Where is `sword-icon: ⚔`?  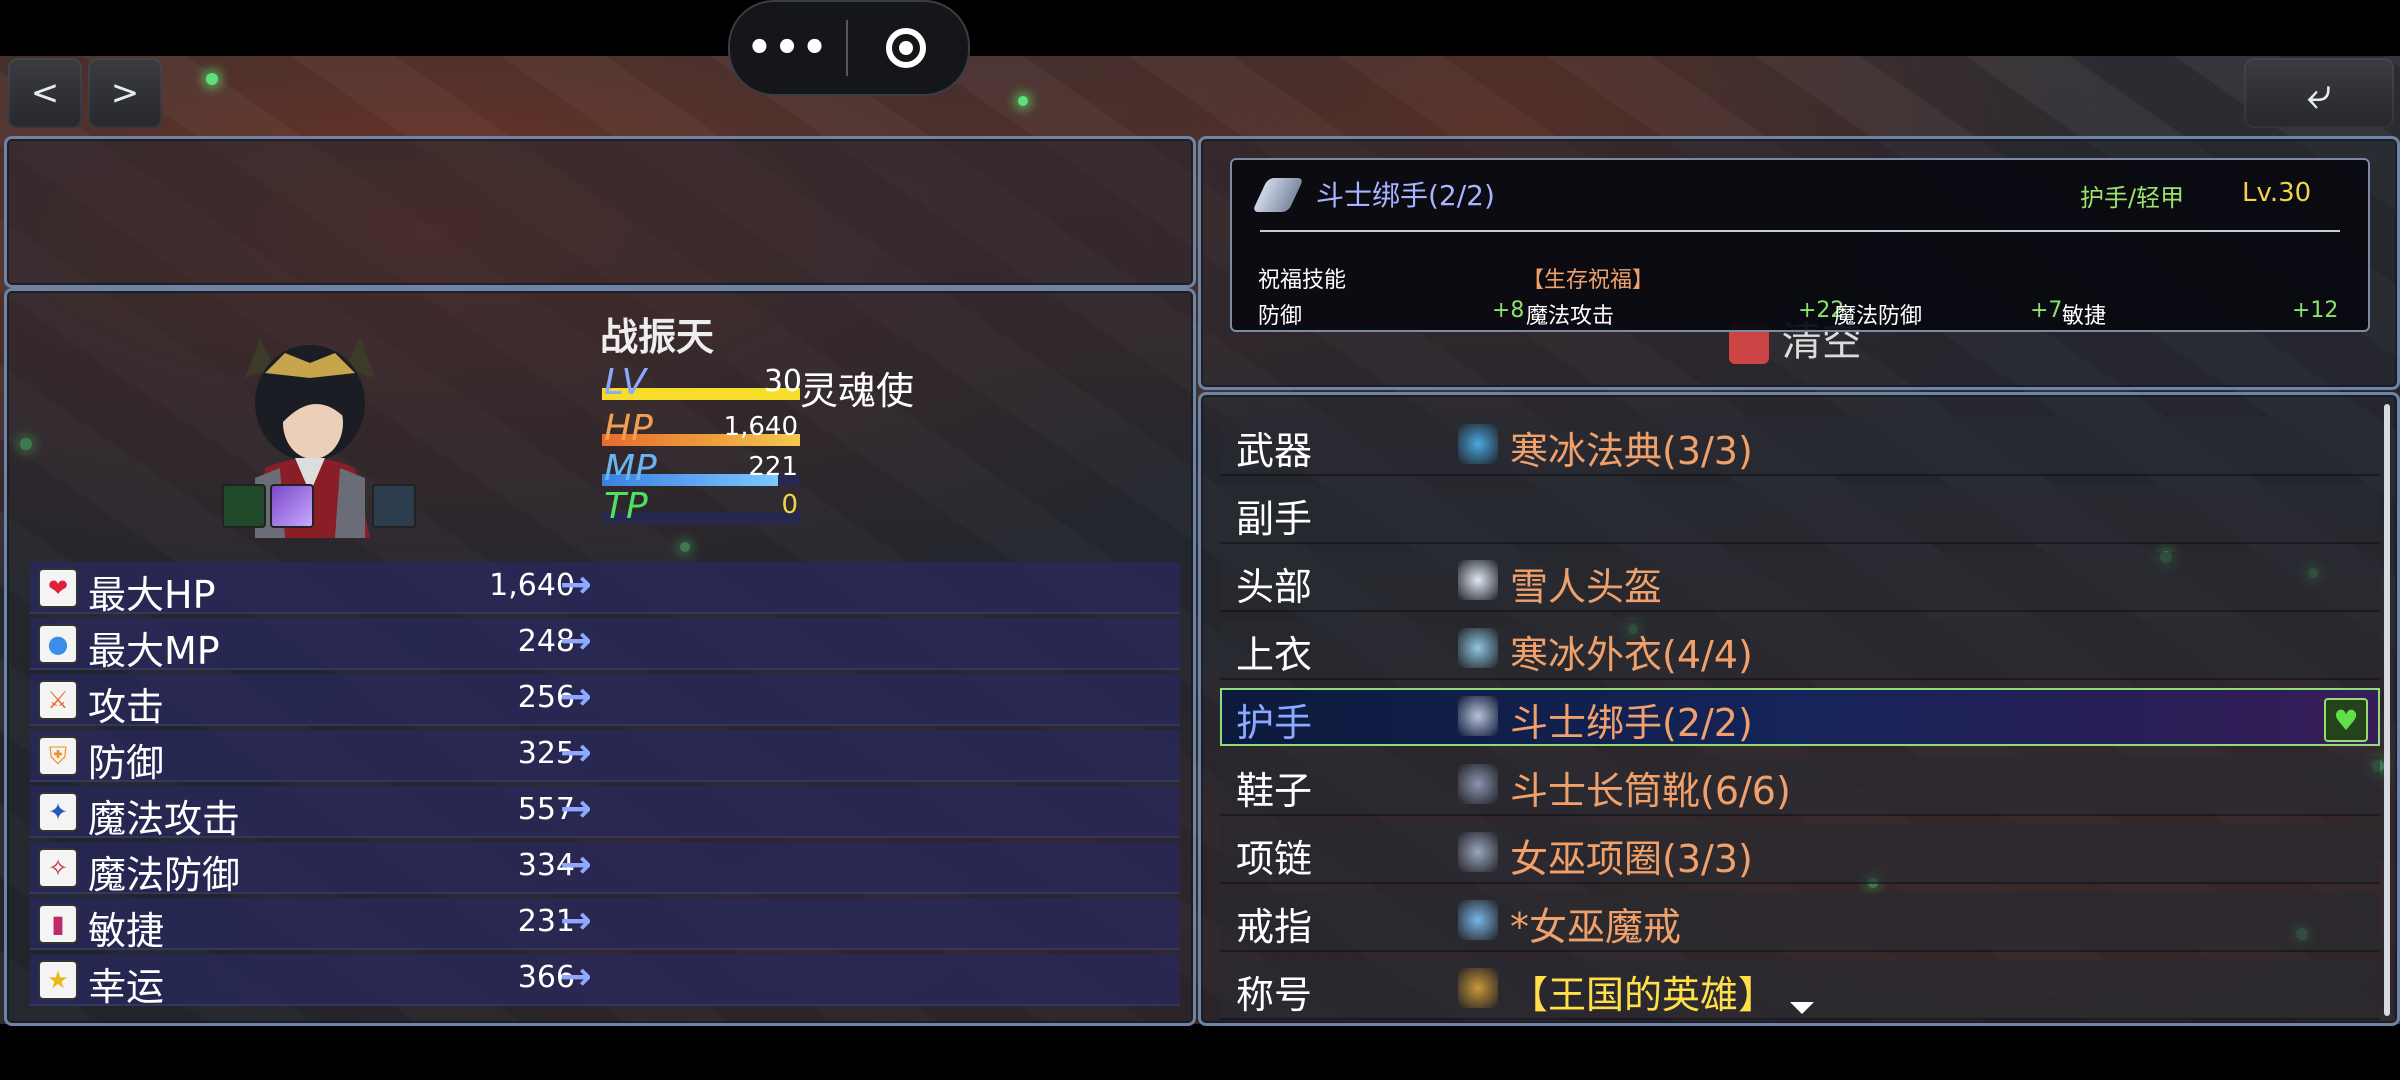 sword-icon: ⚔ is located at coordinates (58, 700).